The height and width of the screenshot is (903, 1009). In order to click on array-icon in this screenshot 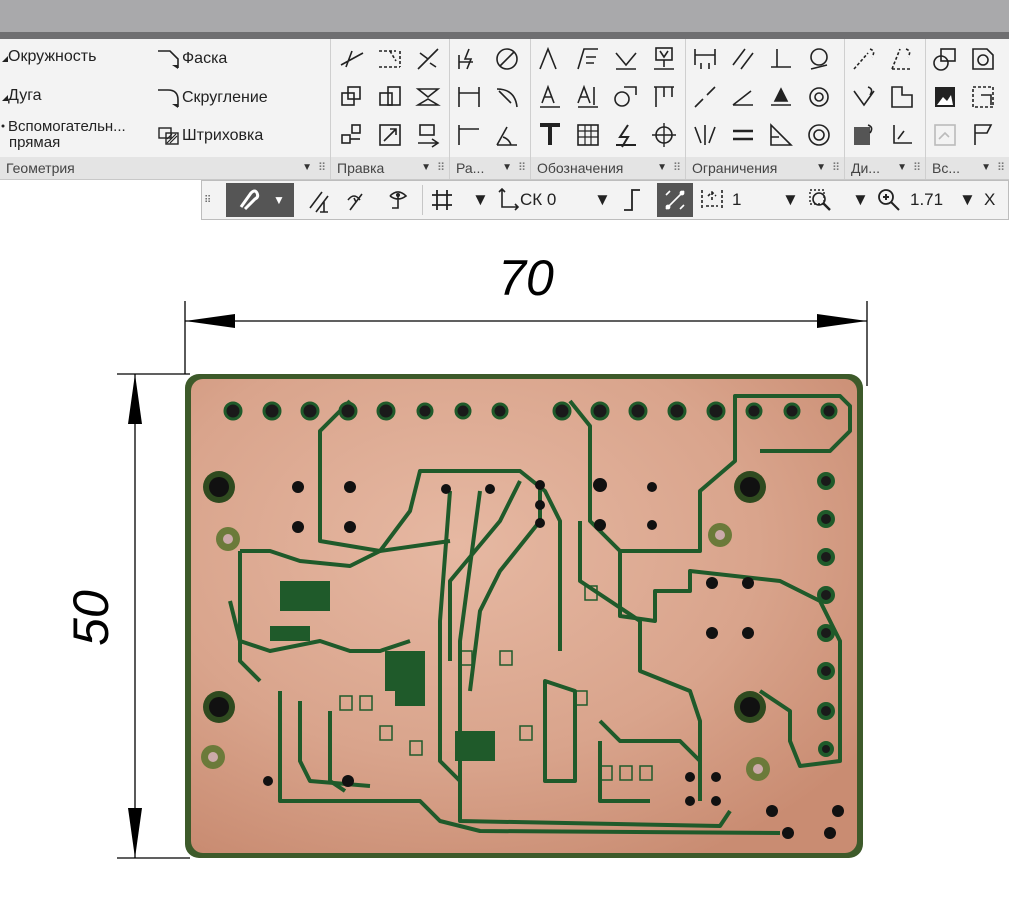, I will do `click(352, 135)`.